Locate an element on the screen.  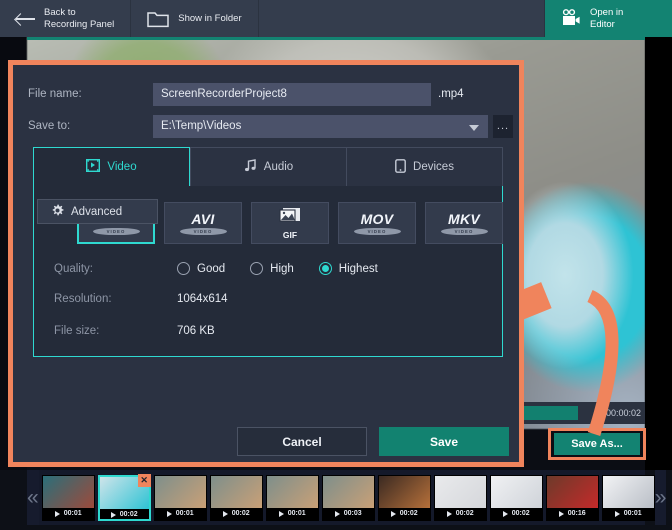
file-name-input is located at coordinates (292, 94).